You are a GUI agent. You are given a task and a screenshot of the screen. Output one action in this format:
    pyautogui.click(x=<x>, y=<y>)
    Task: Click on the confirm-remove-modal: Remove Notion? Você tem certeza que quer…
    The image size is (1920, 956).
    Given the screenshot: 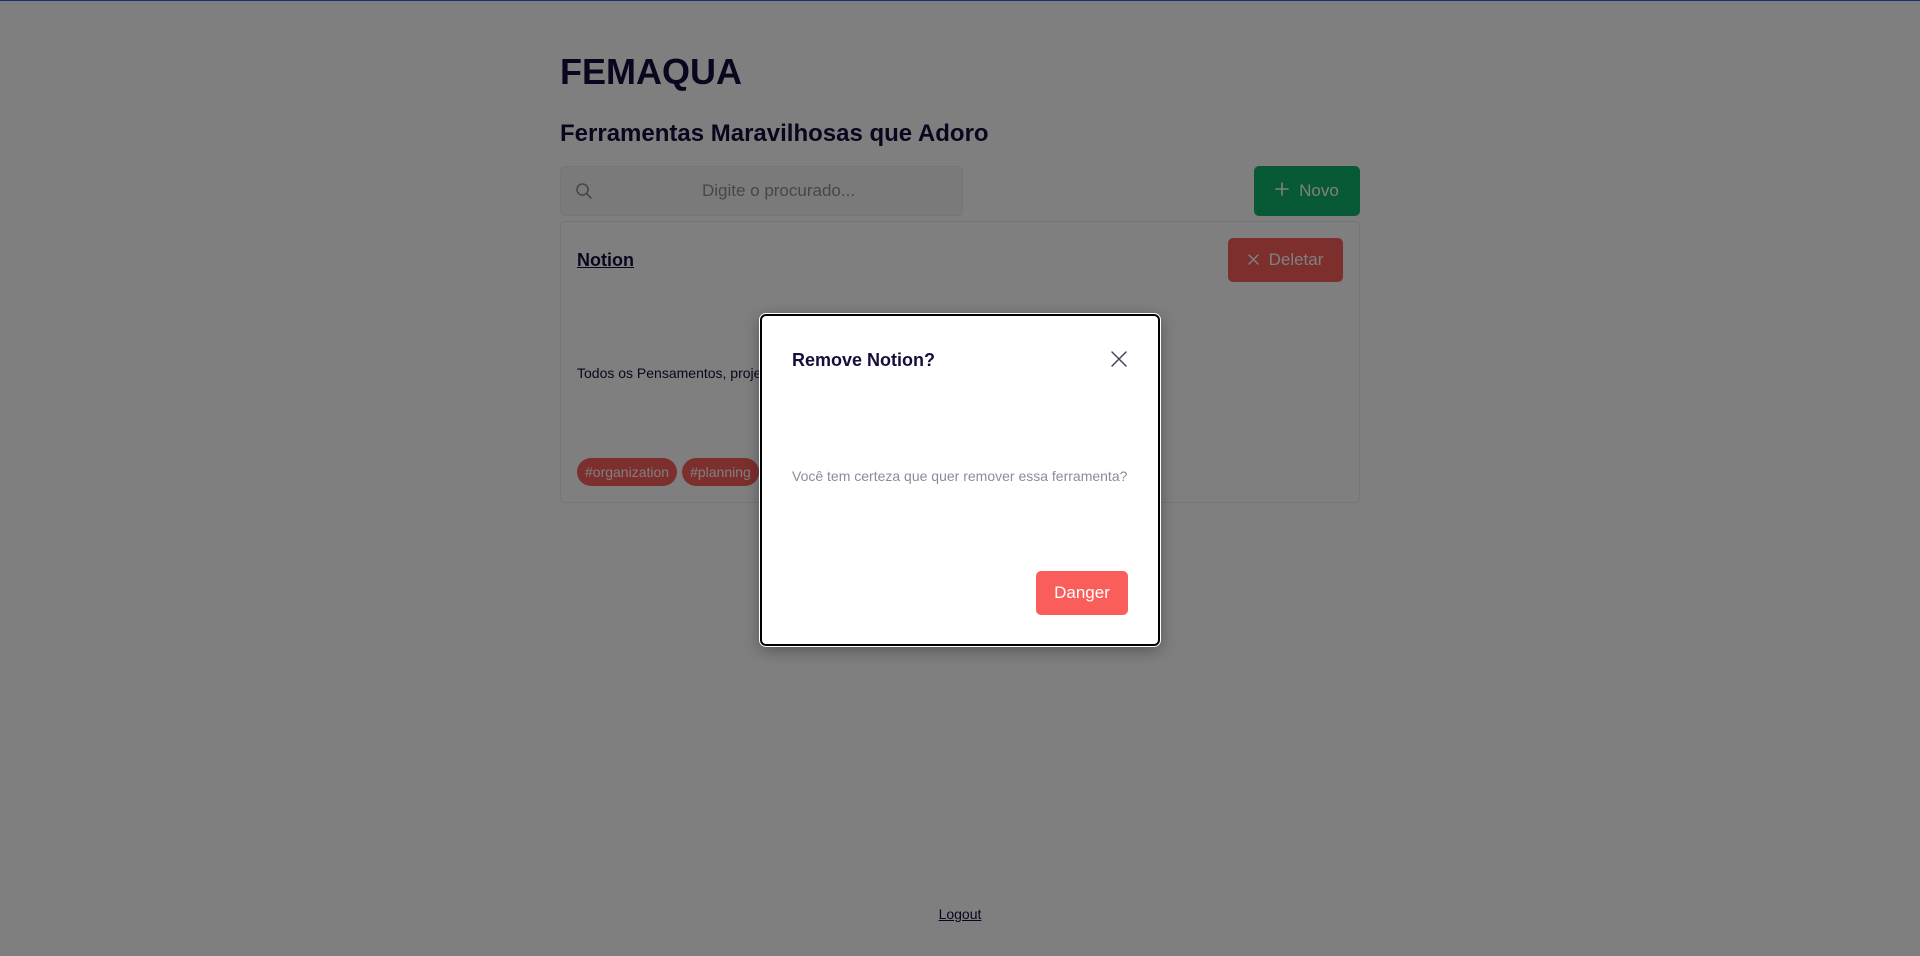 What is the action you would take?
    pyautogui.click(x=960, y=480)
    